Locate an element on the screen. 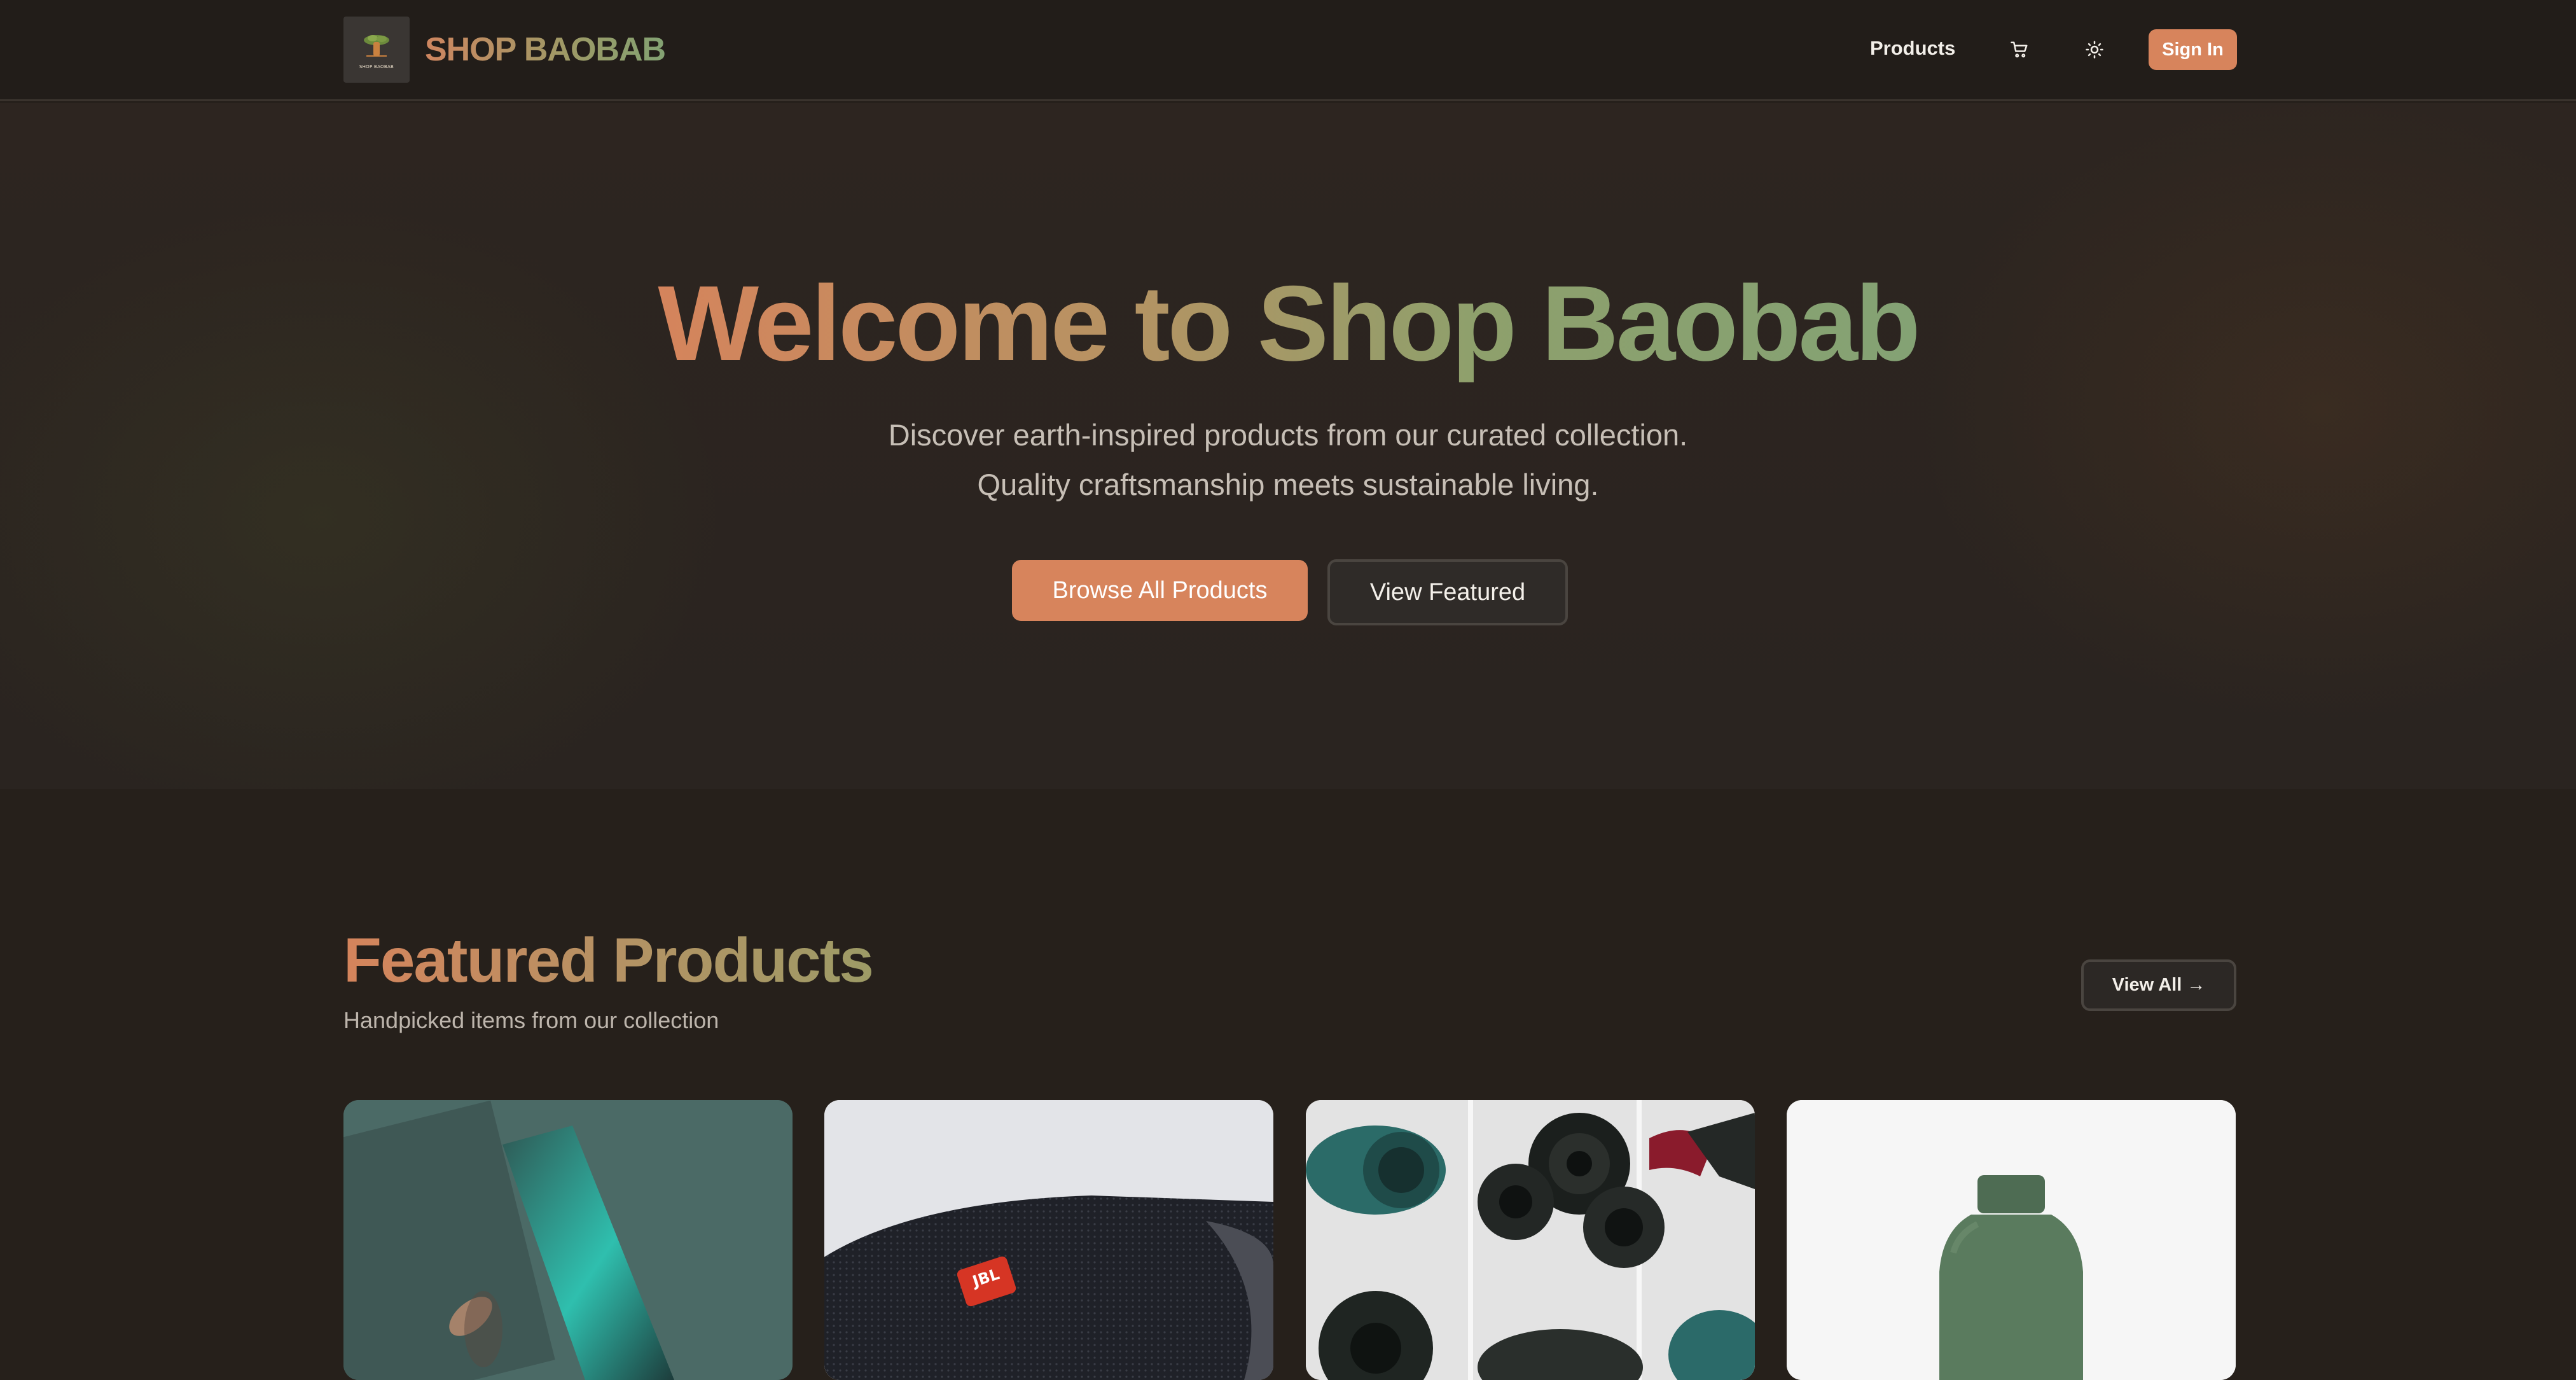 This screenshot has width=2576, height=1380. baobab-tree-icon is located at coordinates (376, 46).